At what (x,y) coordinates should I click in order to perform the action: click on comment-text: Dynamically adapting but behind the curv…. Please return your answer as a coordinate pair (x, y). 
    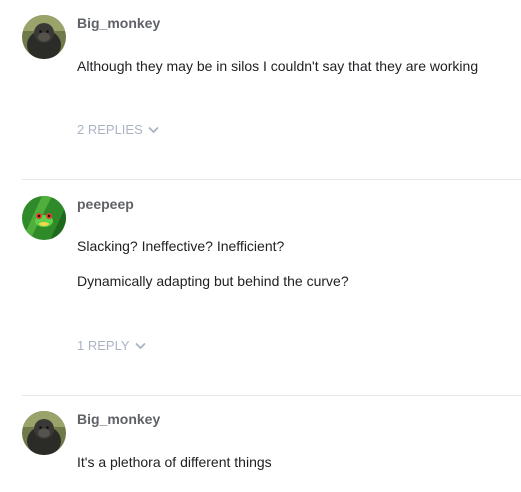
    Looking at the image, I should click on (213, 281).